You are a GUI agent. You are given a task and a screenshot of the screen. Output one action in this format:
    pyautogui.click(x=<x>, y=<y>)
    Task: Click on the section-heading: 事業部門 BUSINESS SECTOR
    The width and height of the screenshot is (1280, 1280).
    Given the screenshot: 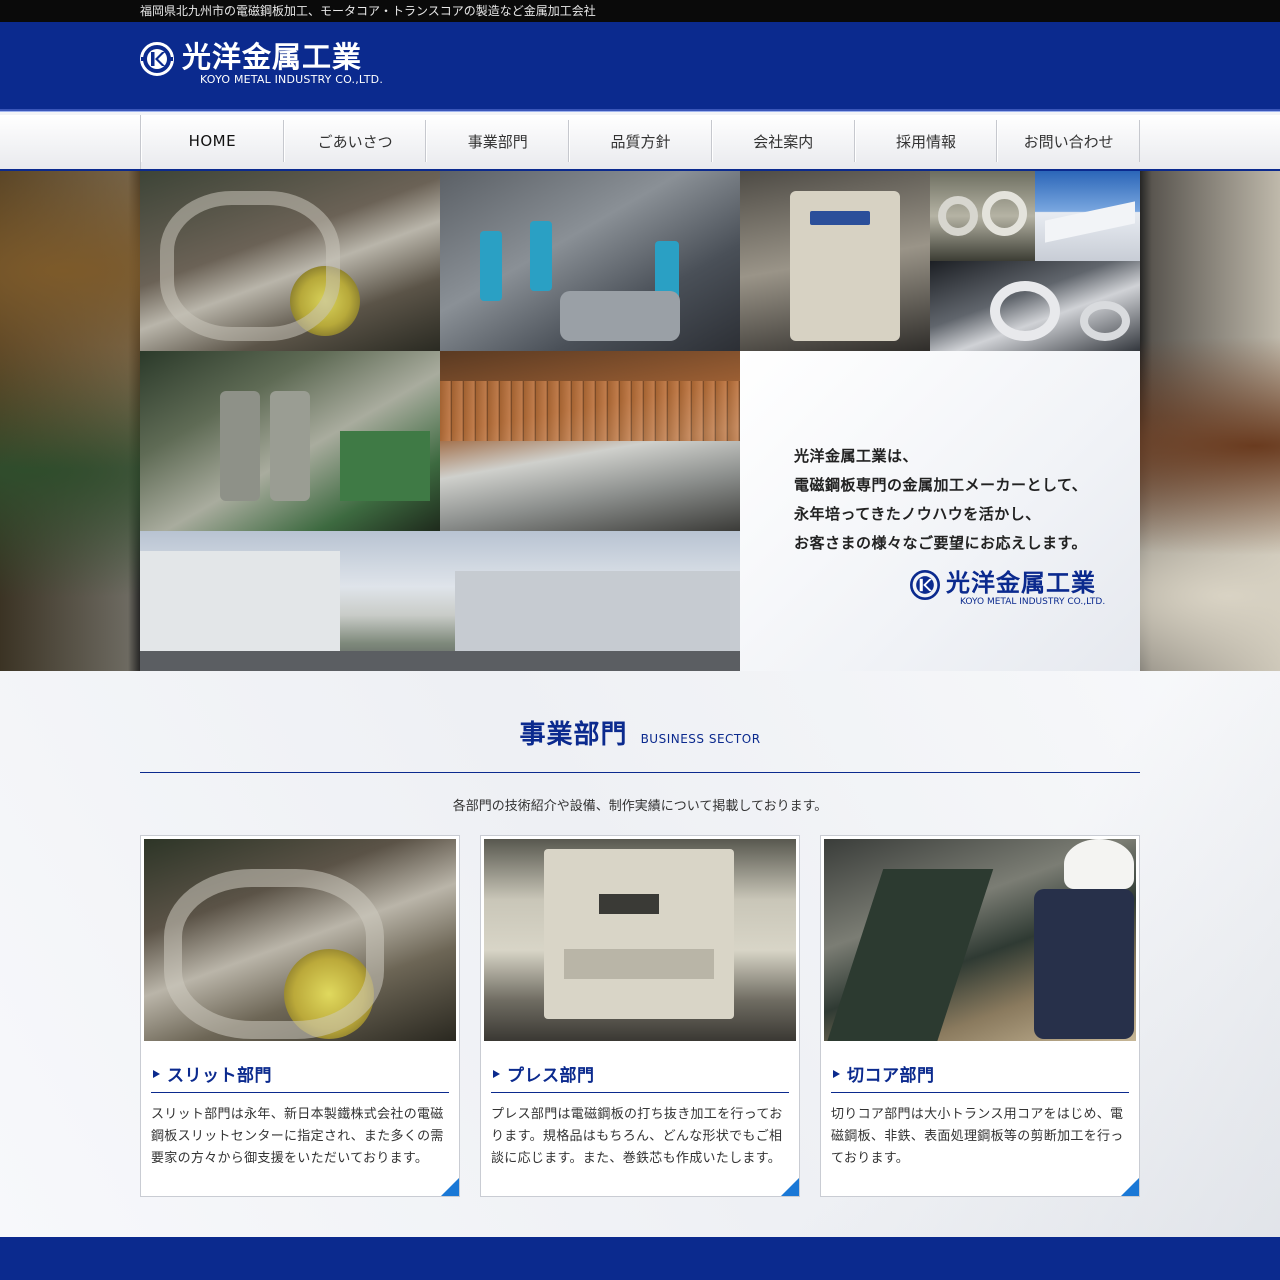 What is the action you would take?
    pyautogui.click(x=640, y=732)
    